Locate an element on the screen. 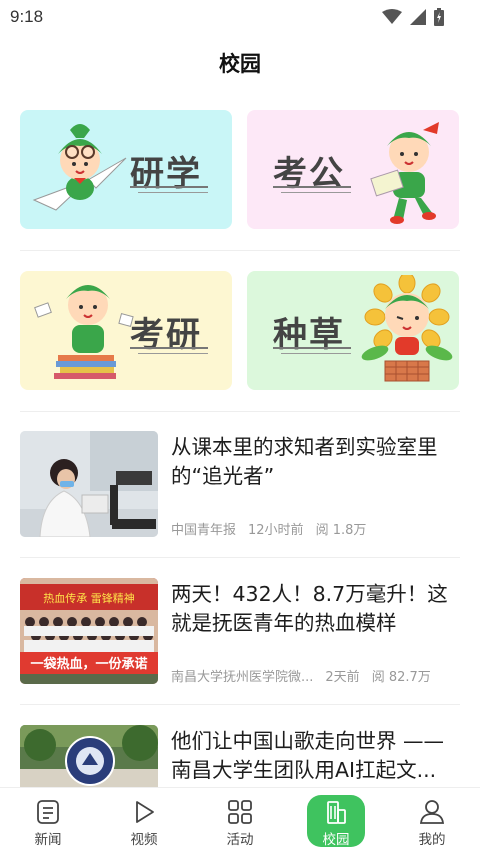  nav-item-news: 新闻 is located at coordinates (48, 820).